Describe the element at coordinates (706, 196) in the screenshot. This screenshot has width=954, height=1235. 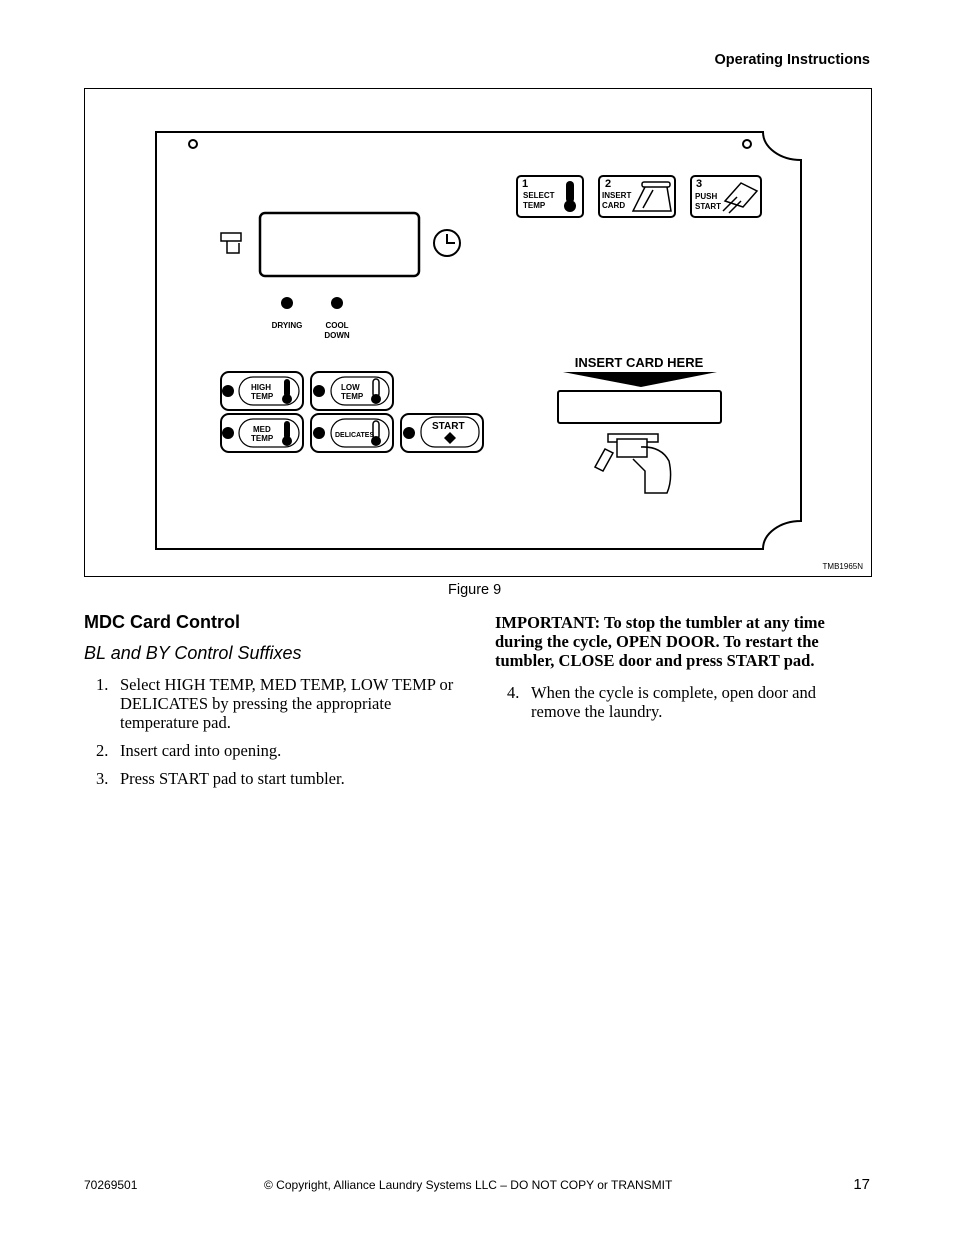
I see `svg-text: PUSH` at that location.